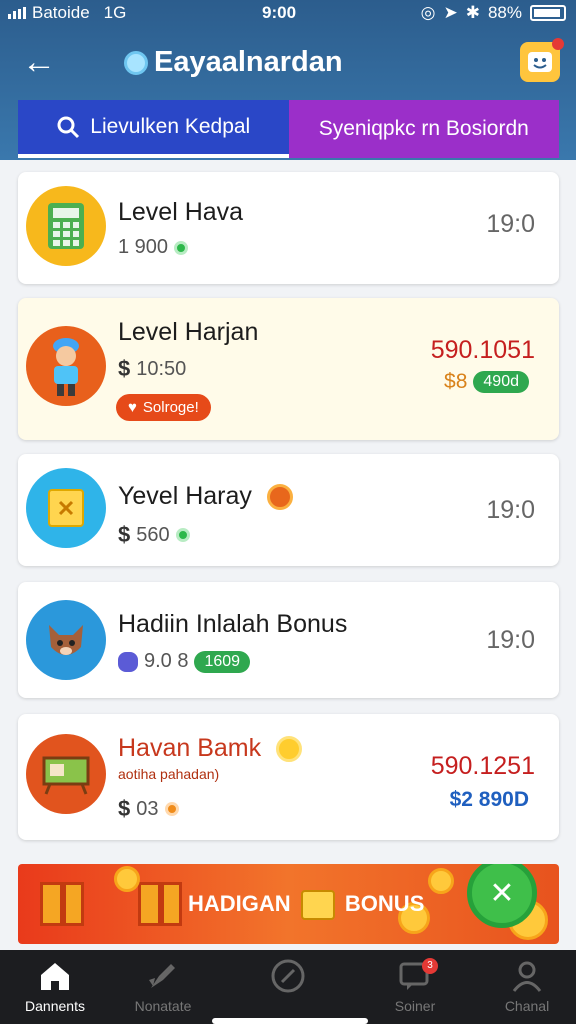 The image size is (576, 1024). What do you see at coordinates (181, 212) in the screenshot?
I see `item-title: Level Hava` at bounding box center [181, 212].